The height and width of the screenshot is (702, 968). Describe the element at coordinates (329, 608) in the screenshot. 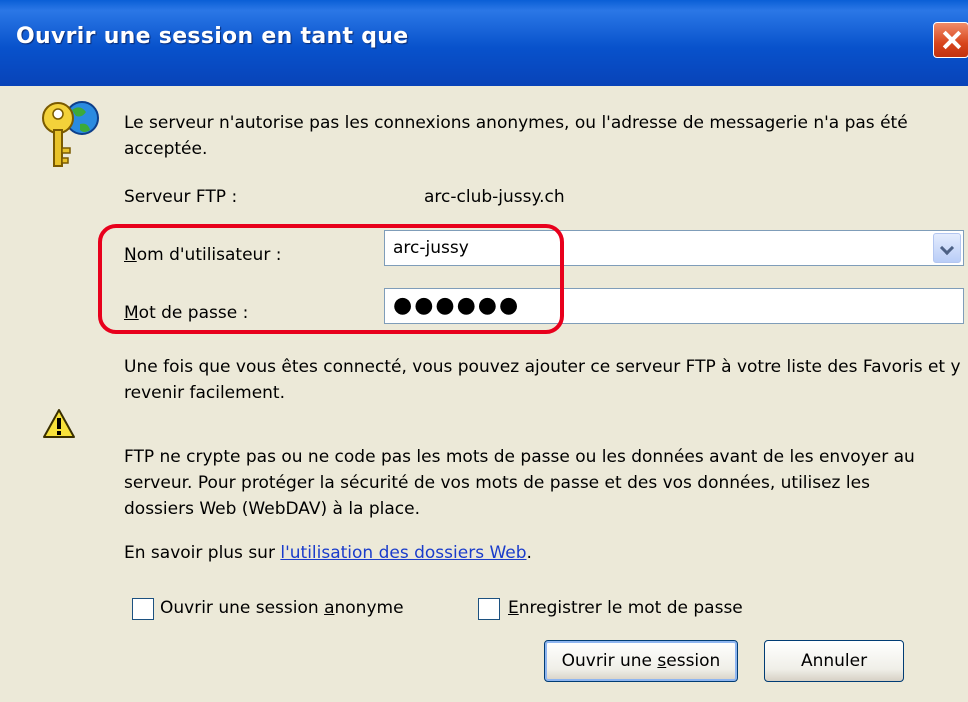

I see `anonymous-label-accel: a` at that location.